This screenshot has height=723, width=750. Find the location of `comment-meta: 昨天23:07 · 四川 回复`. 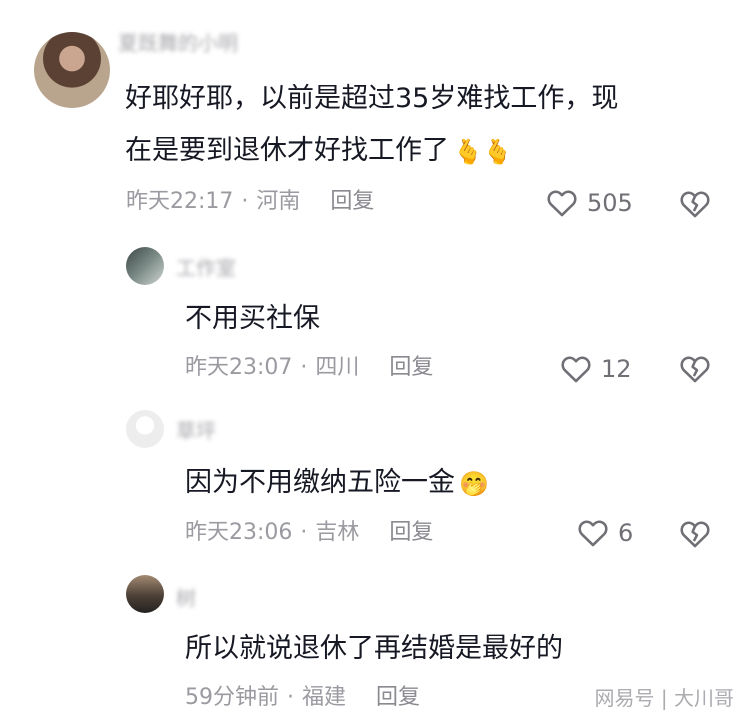

comment-meta: 昨天23:07 · 四川 回复 is located at coordinates (309, 368).